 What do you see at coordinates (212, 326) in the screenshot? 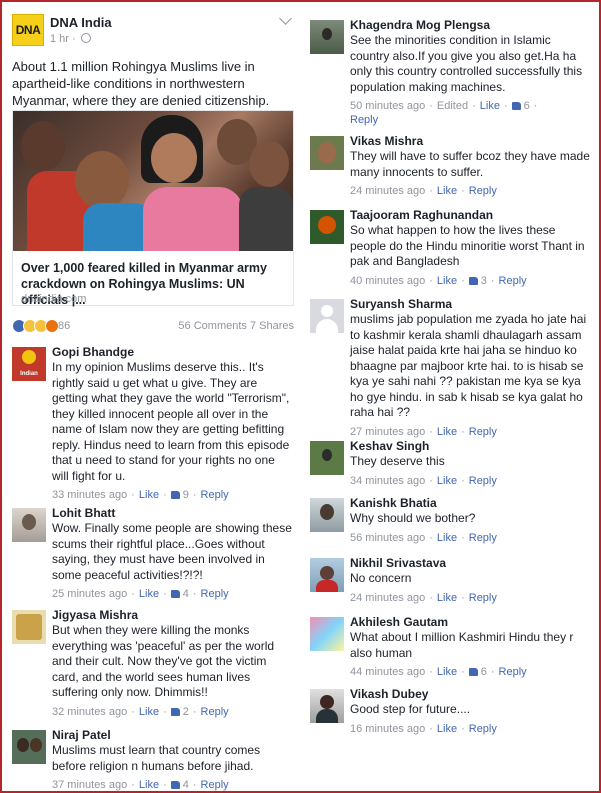
I see `comments-count: 56 Comments` at bounding box center [212, 326].